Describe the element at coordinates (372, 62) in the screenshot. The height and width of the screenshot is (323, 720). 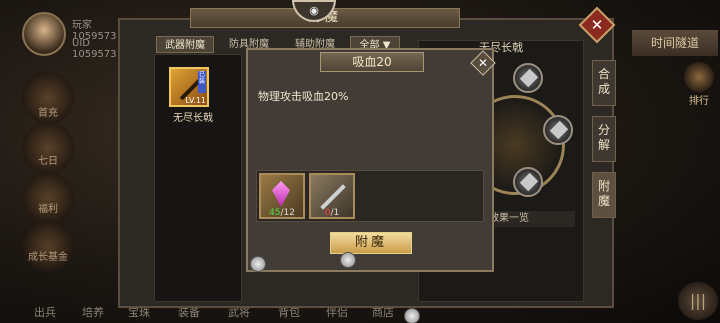
I see `popup-title: 吸血20` at that location.